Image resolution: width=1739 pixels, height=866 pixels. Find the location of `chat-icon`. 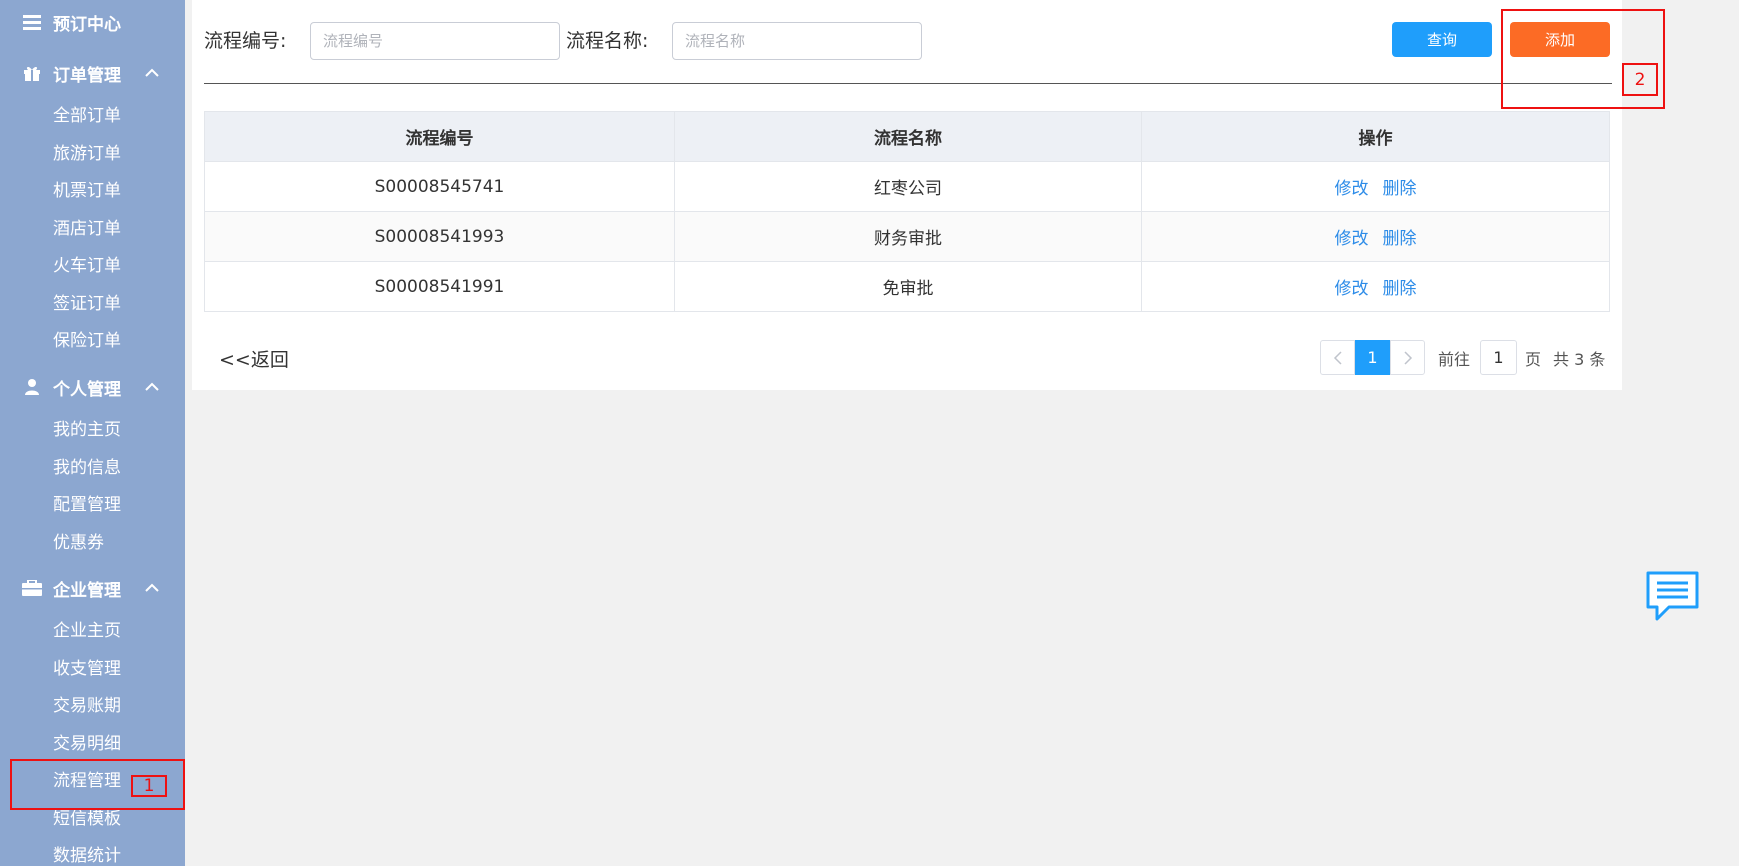

chat-icon is located at coordinates (1672, 596).